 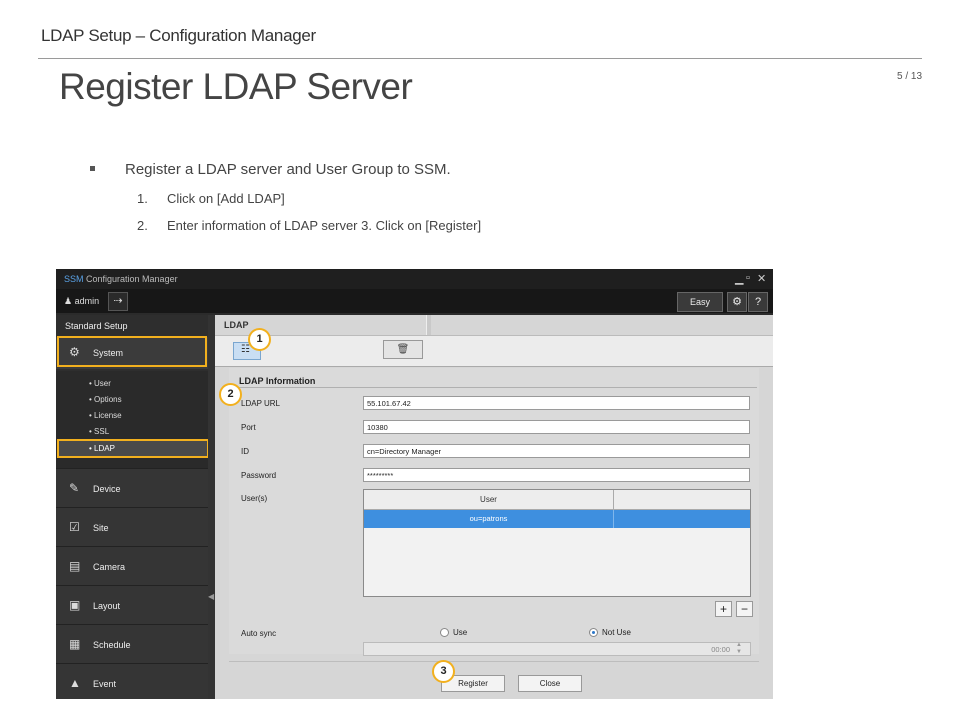 What do you see at coordinates (132, 604) in the screenshot?
I see `sidebar-item-layout: ▣ Layout` at bounding box center [132, 604].